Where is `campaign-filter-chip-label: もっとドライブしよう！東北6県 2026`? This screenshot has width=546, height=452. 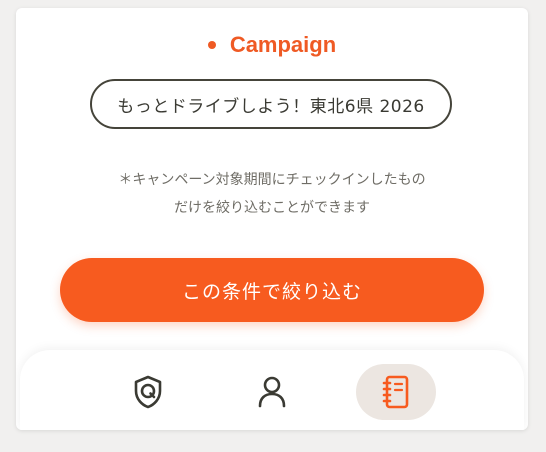
campaign-filter-chip-label: もっとドライブしよう！東北6県 2026 is located at coordinates (271, 106).